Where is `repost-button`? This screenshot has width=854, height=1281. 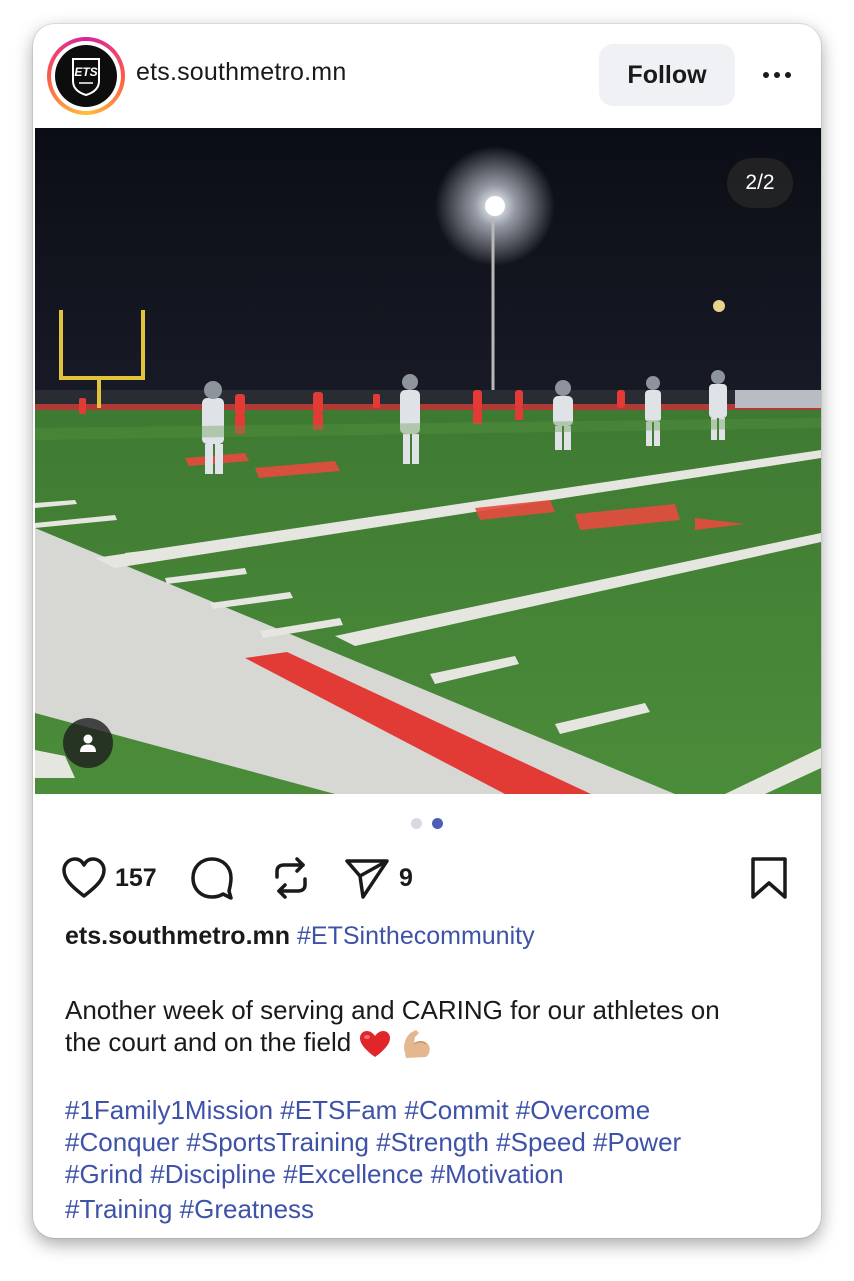
repost-button is located at coordinates (291, 878).